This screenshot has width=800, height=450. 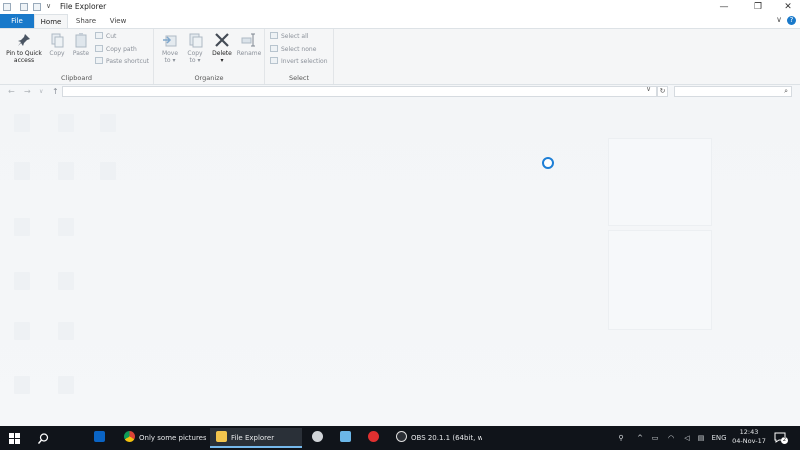 What do you see at coordinates (786, 91) in the screenshot?
I see `search-icon: ⌕` at bounding box center [786, 91].